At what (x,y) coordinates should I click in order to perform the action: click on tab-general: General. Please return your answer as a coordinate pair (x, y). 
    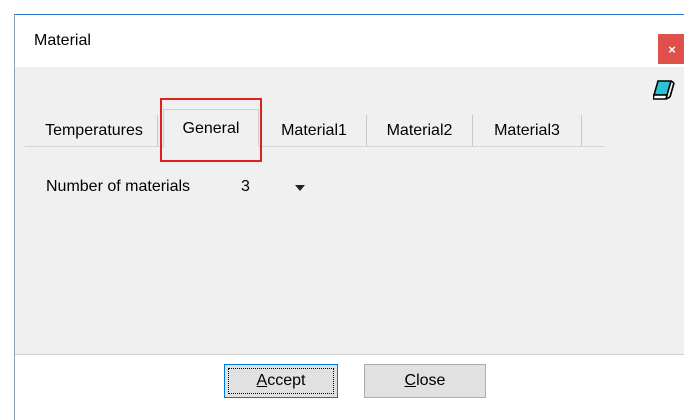
    Looking at the image, I should click on (211, 128).